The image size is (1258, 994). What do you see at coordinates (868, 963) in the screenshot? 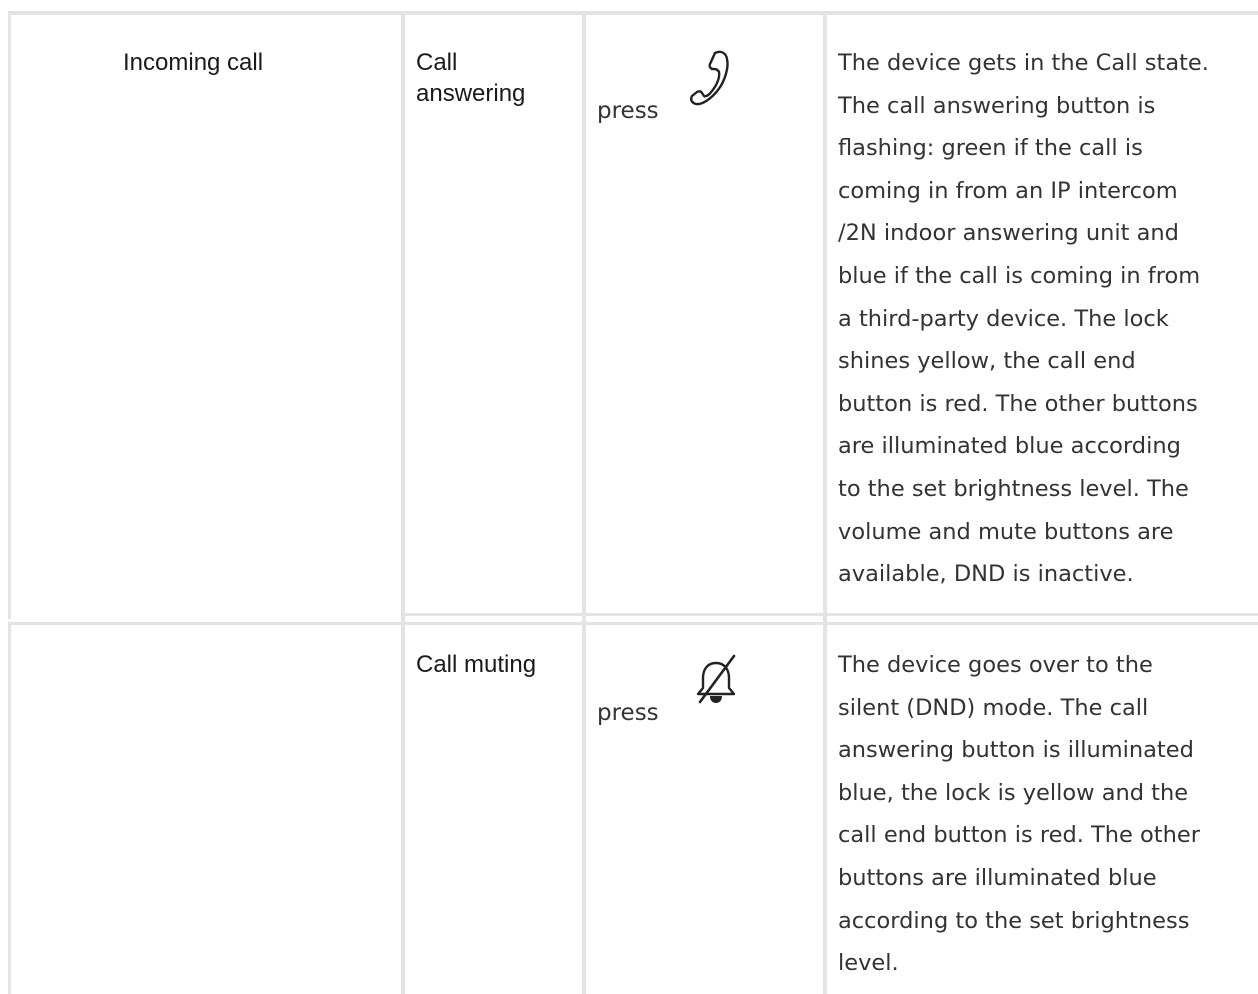
I see `description-line: level.` at bounding box center [868, 963].